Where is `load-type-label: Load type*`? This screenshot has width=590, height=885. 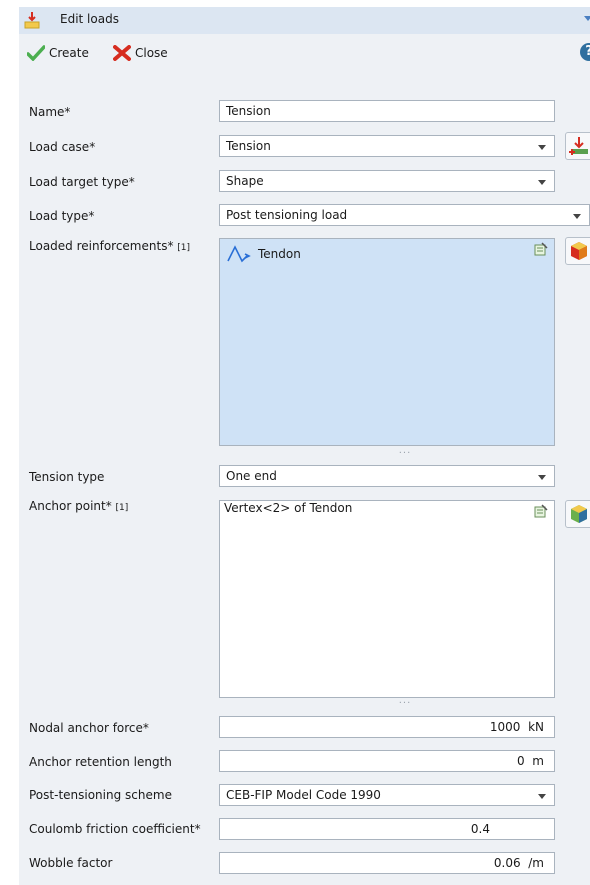
load-type-label: Load type* is located at coordinates (62, 216).